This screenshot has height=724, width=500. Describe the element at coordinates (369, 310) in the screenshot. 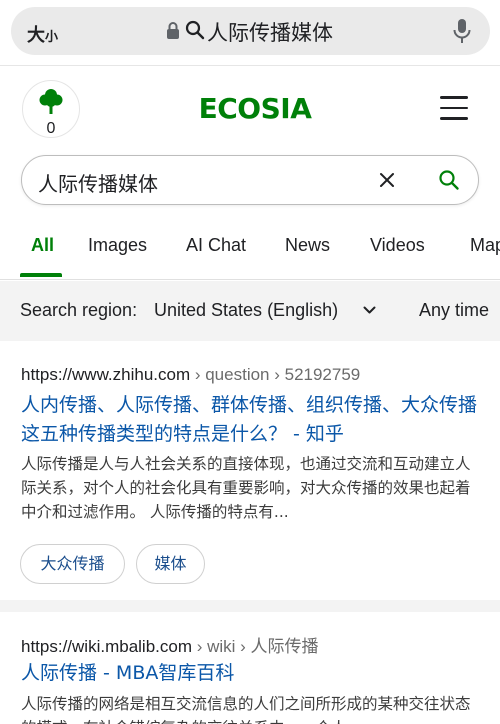

I see `chevron-down-icon` at that location.